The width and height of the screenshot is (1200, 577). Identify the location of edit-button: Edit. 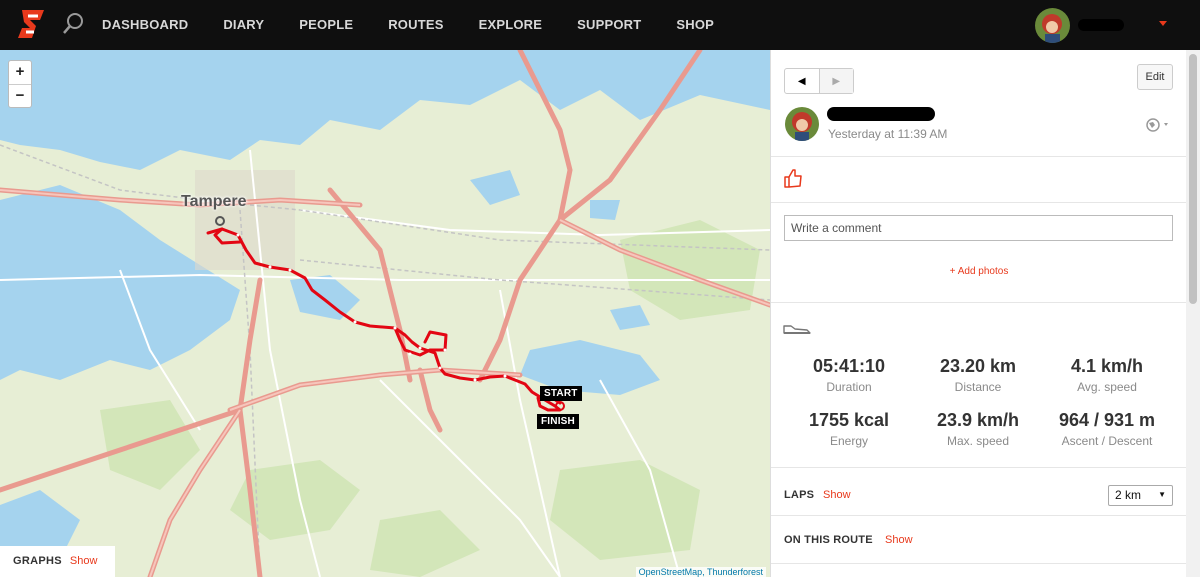
(1155, 77).